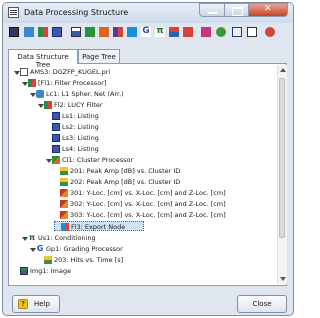  I want to click on tree-node-label: Img1: Image, so click(51, 271).